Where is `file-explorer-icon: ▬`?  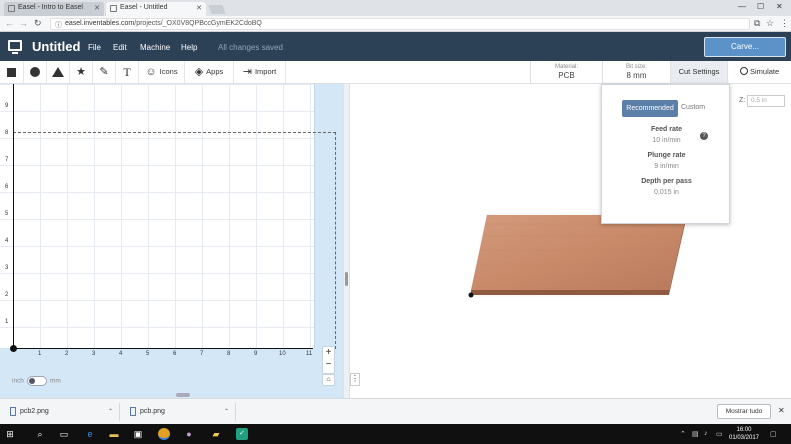
file-explorer-icon: ▬ is located at coordinates (114, 434).